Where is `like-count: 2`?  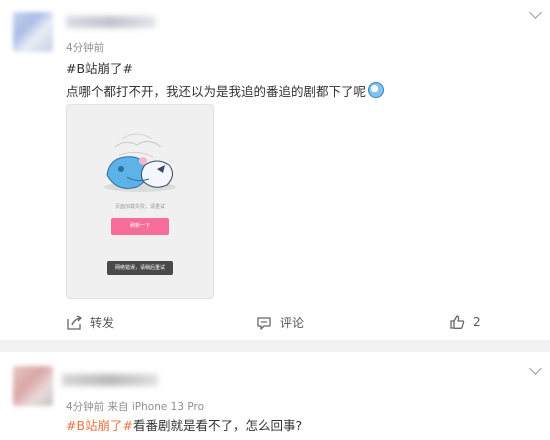
like-count: 2 is located at coordinates (477, 322).